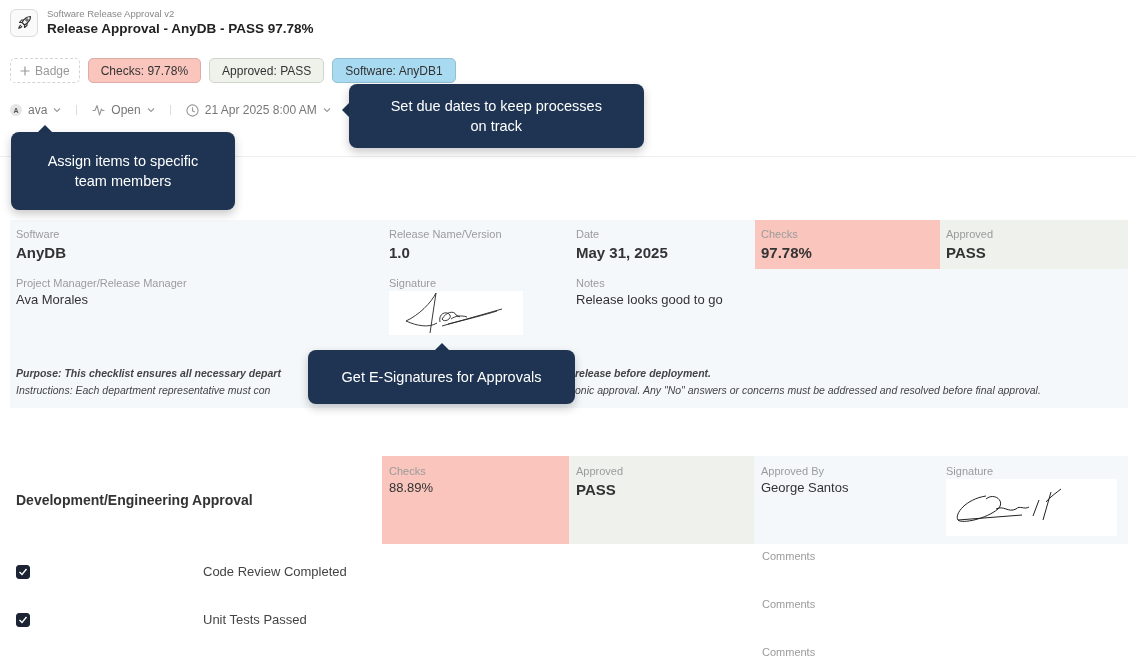 The image size is (1136, 662). I want to click on field-label: Project Manager/Release Manager, so click(102, 283).